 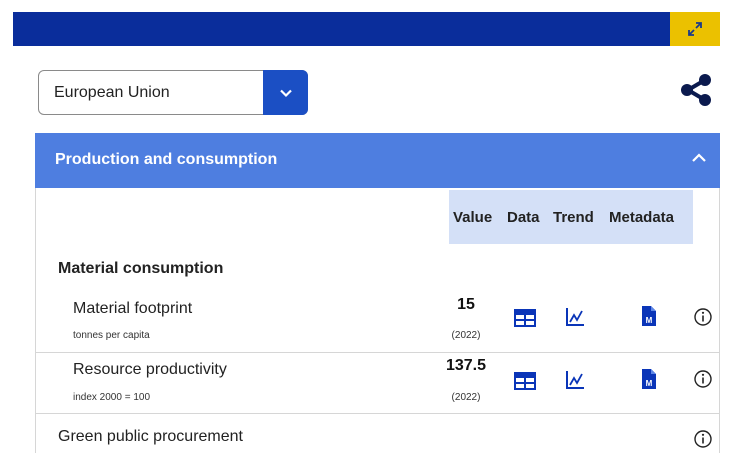 What do you see at coordinates (166, 159) in the screenshot?
I see `panel-title: Production and consumption` at bounding box center [166, 159].